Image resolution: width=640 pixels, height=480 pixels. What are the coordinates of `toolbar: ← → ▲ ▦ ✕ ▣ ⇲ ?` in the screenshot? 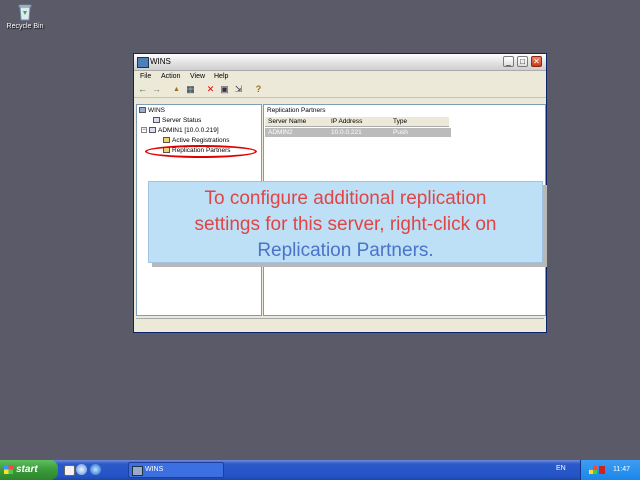 It's located at (340, 90).